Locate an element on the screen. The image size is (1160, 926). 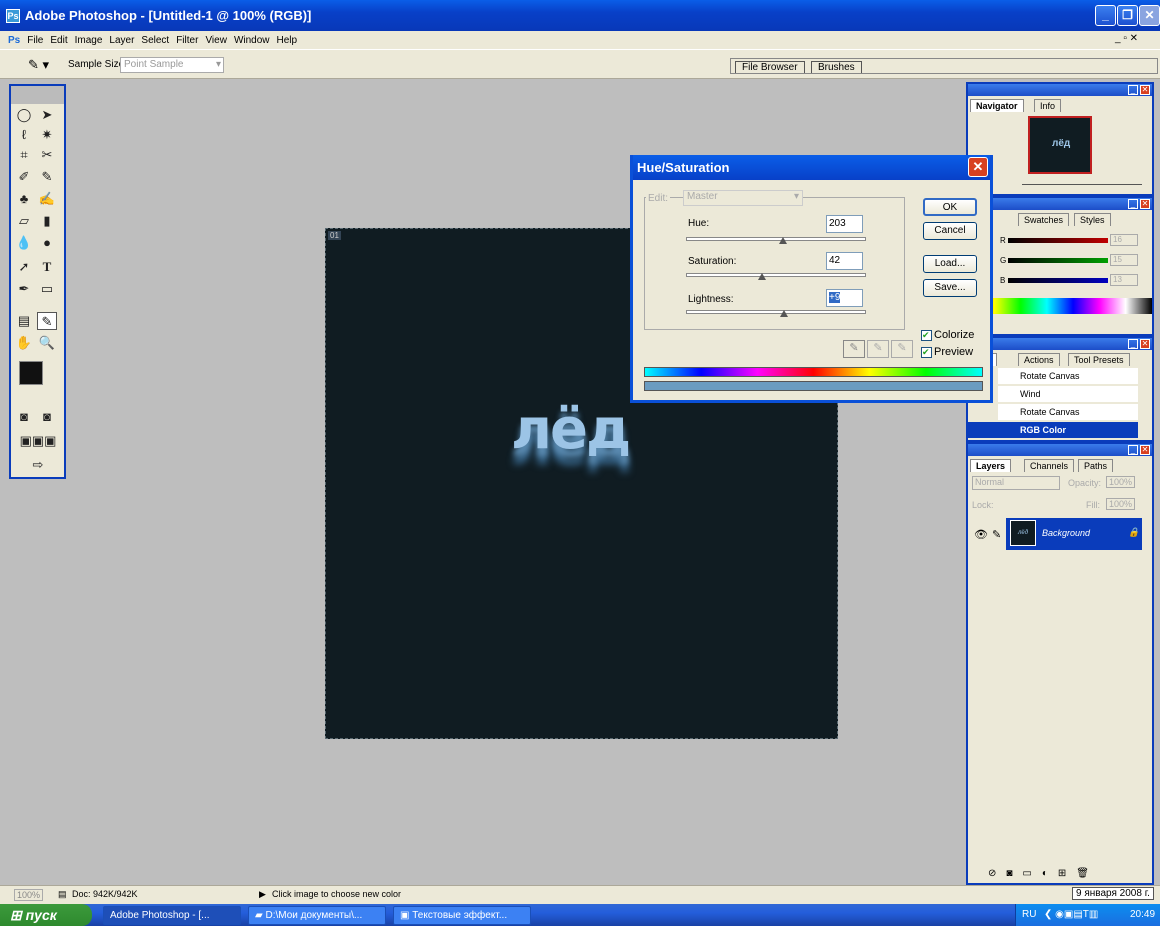
colorize-checkbox: ✔ is located at coordinates (926, 335).